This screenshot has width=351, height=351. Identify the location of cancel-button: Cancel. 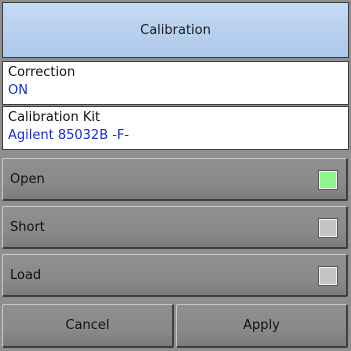
(88, 326).